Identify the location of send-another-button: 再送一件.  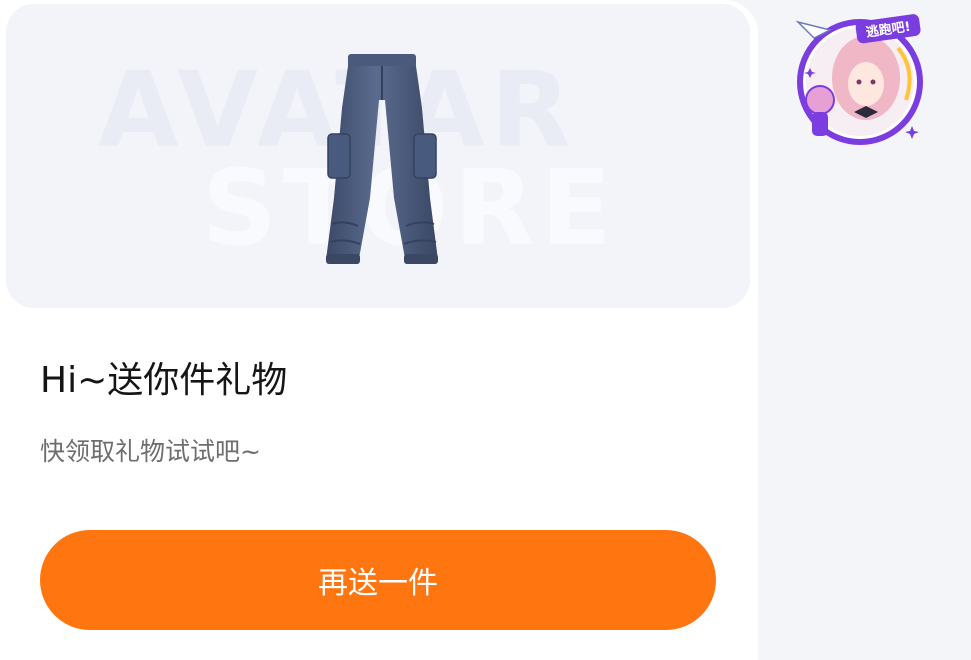
(378, 580).